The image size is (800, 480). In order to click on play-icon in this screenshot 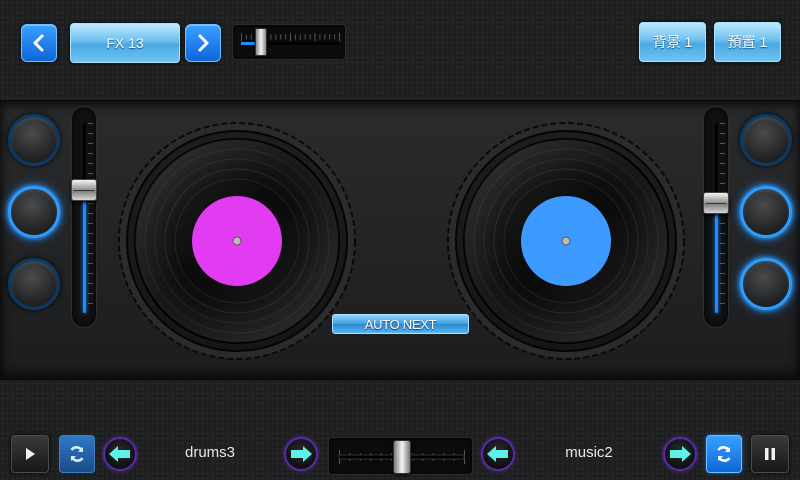, I will do `click(30, 454)`.